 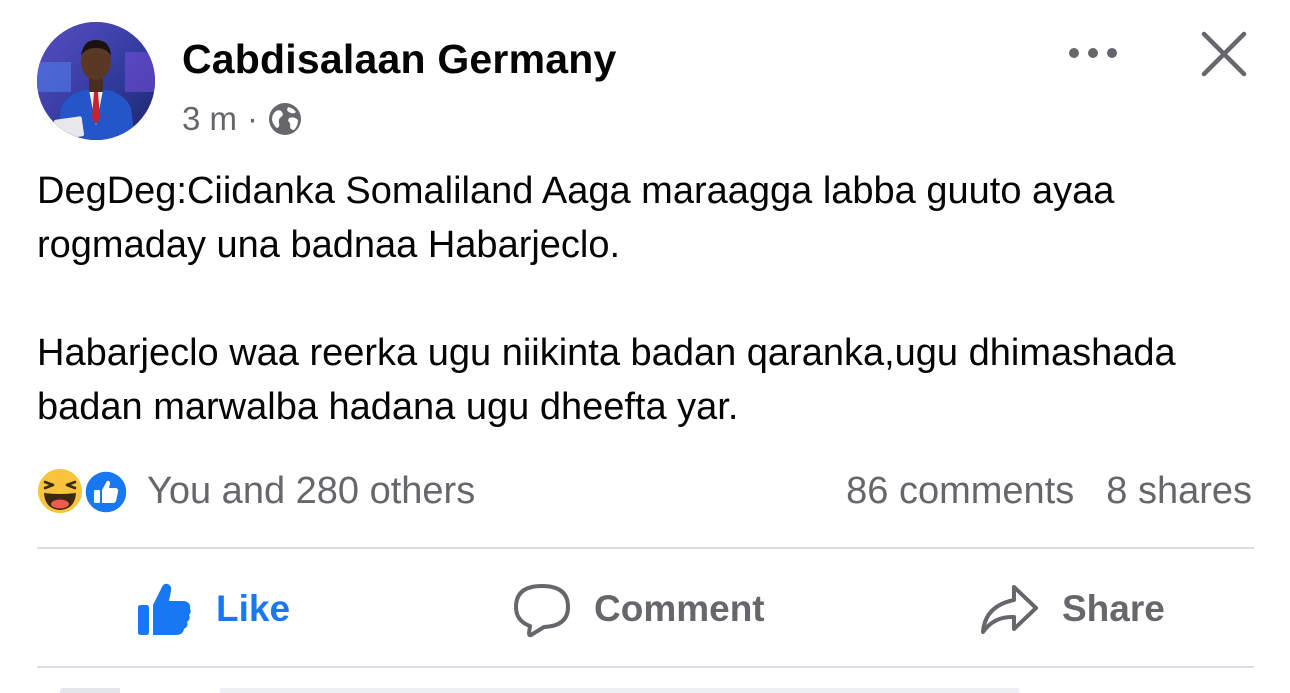 I want to click on comment-button: Comment, so click(x=638, y=609).